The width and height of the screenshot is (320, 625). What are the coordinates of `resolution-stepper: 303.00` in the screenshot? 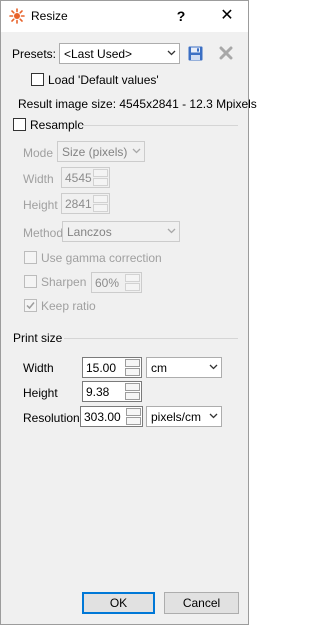 It's located at (111, 416).